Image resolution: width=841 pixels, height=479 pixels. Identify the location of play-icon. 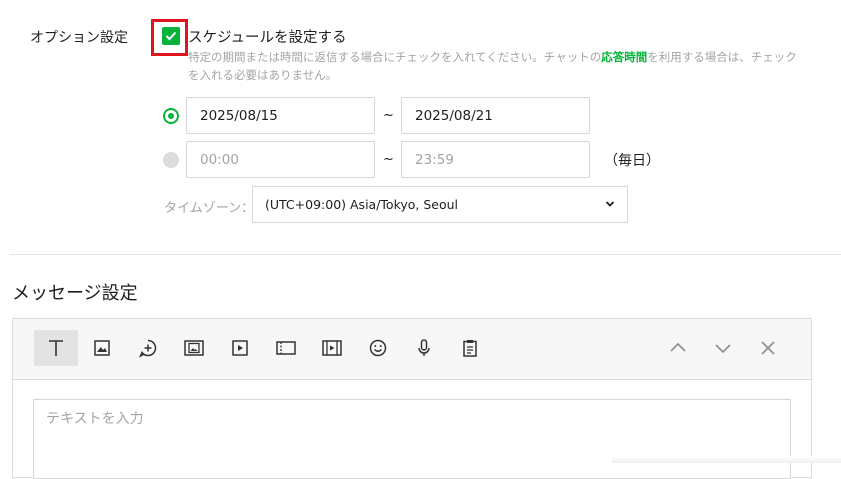
(240, 348).